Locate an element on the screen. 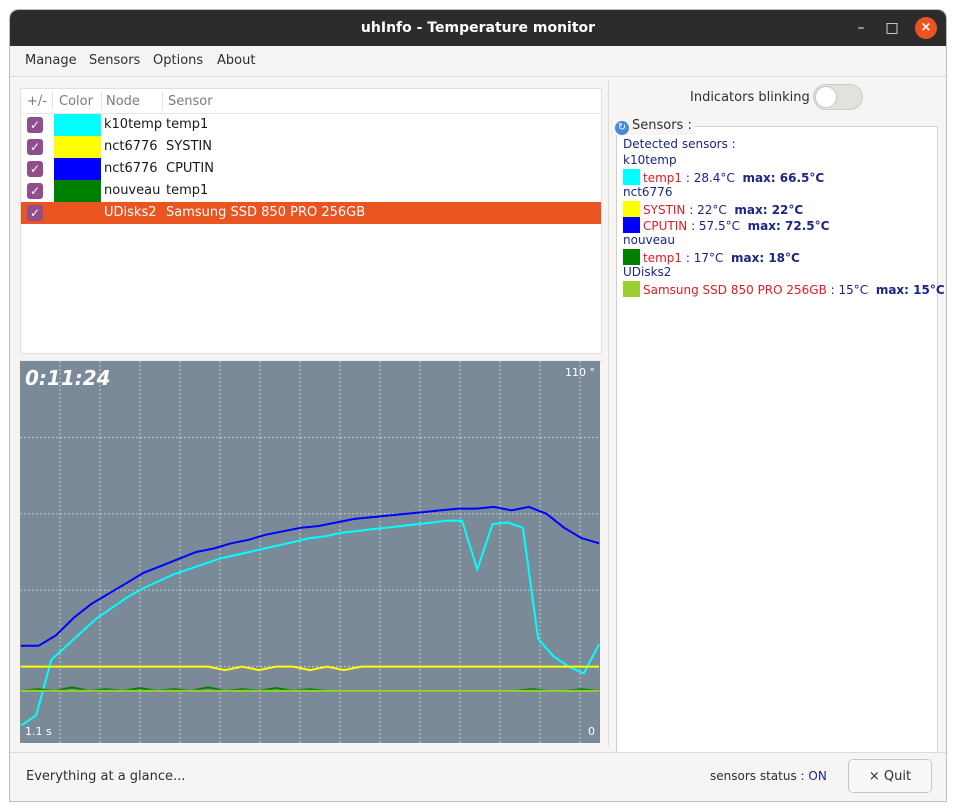 Image resolution: width=954 pixels, height=809 pixels. menu-manage: Manage is located at coordinates (51, 60).